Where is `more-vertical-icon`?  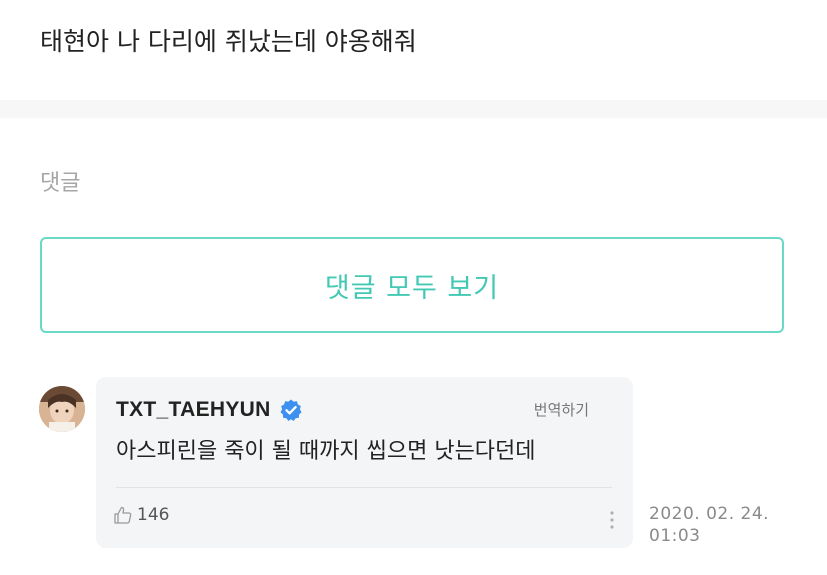
more-vertical-icon is located at coordinates (612, 520).